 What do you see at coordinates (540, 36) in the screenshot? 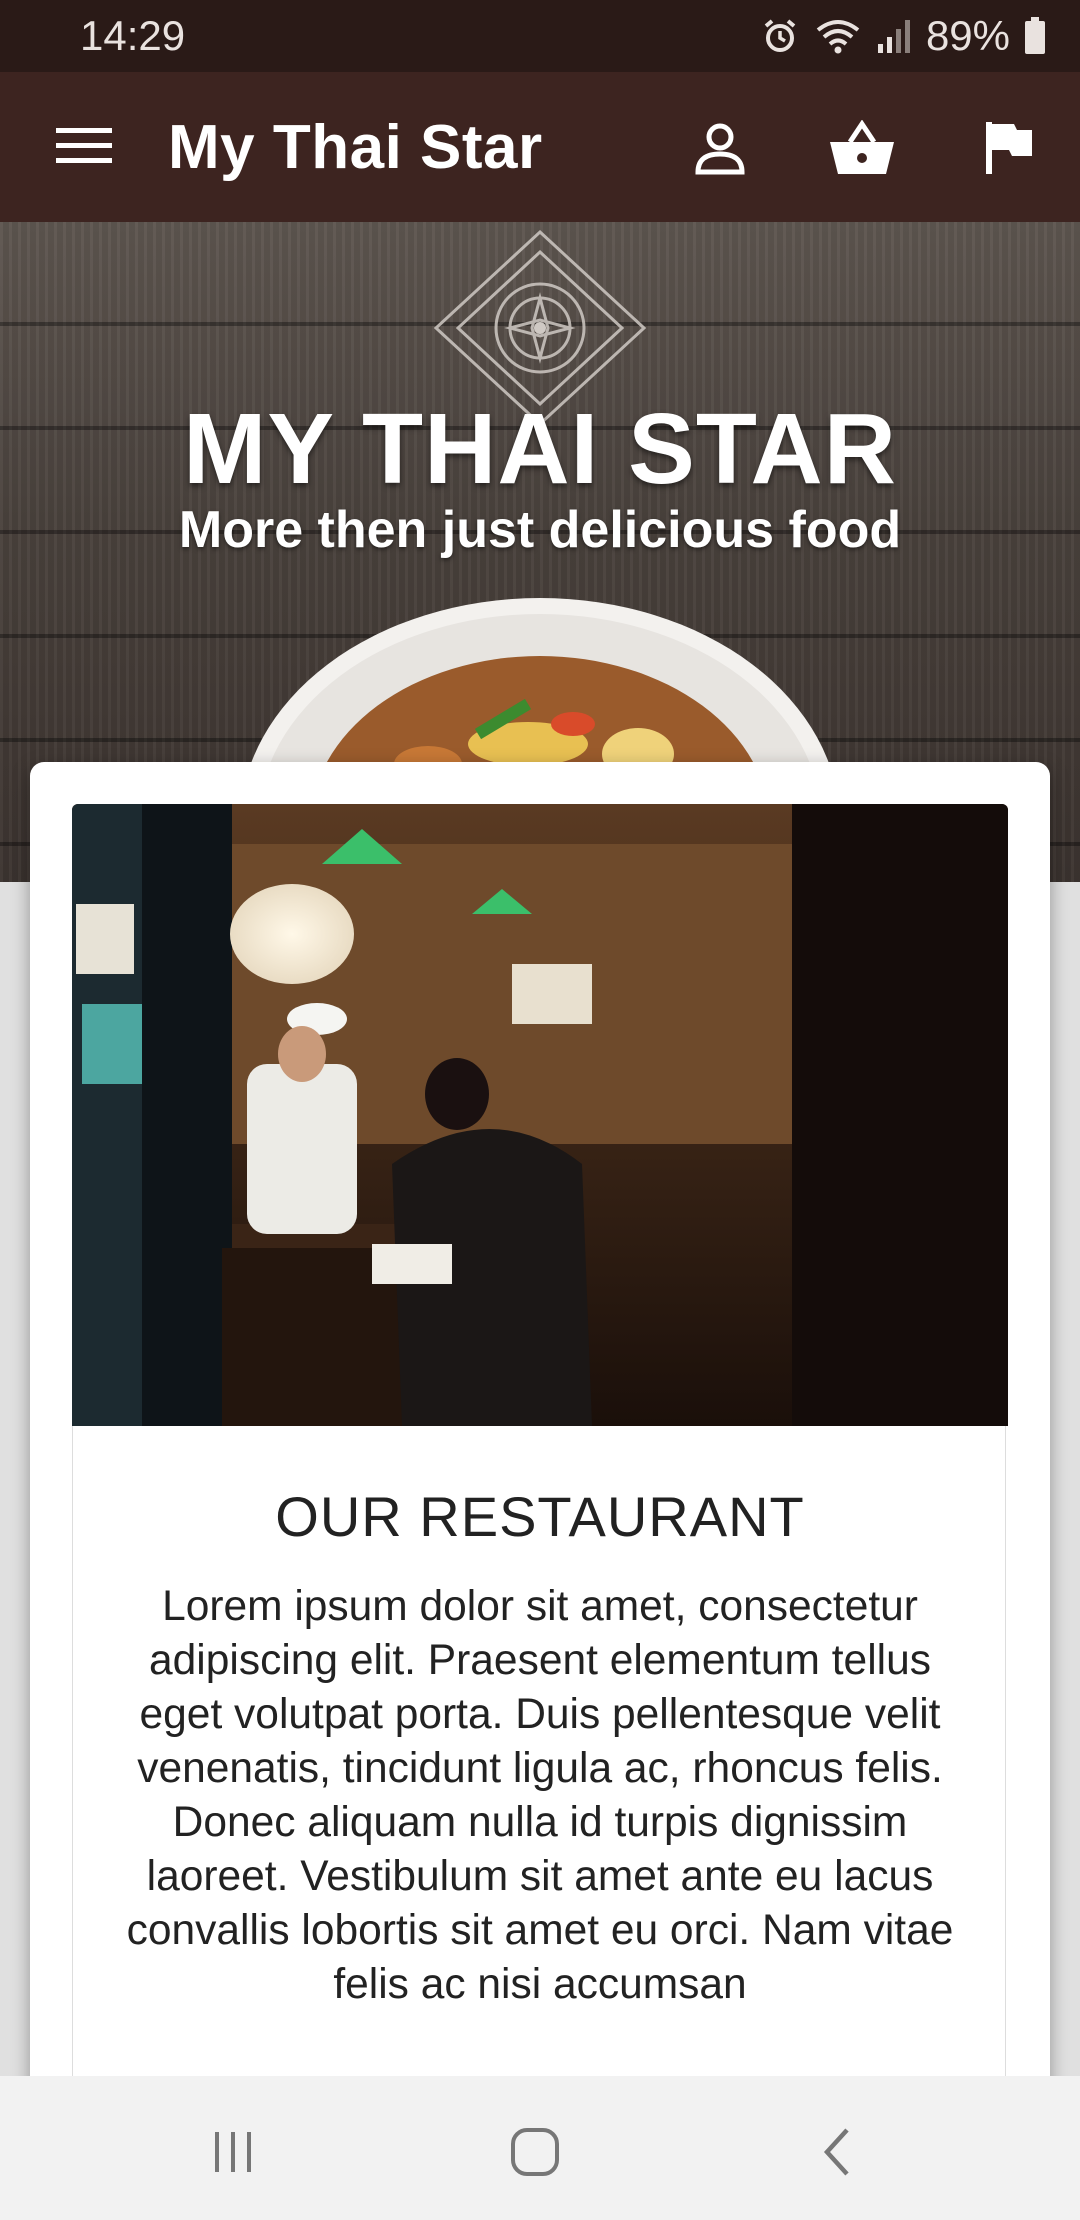
I see `status-bar: 14:29 89%` at bounding box center [540, 36].